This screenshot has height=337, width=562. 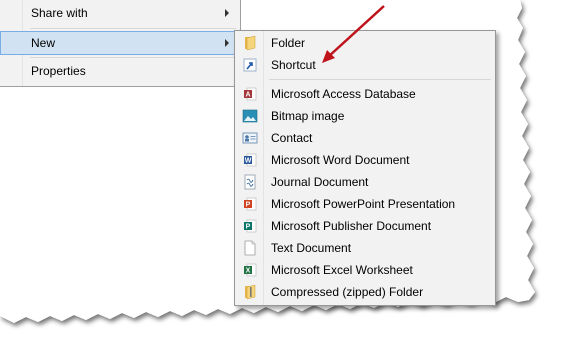 I want to click on svg-text: X, so click(x=248, y=271).